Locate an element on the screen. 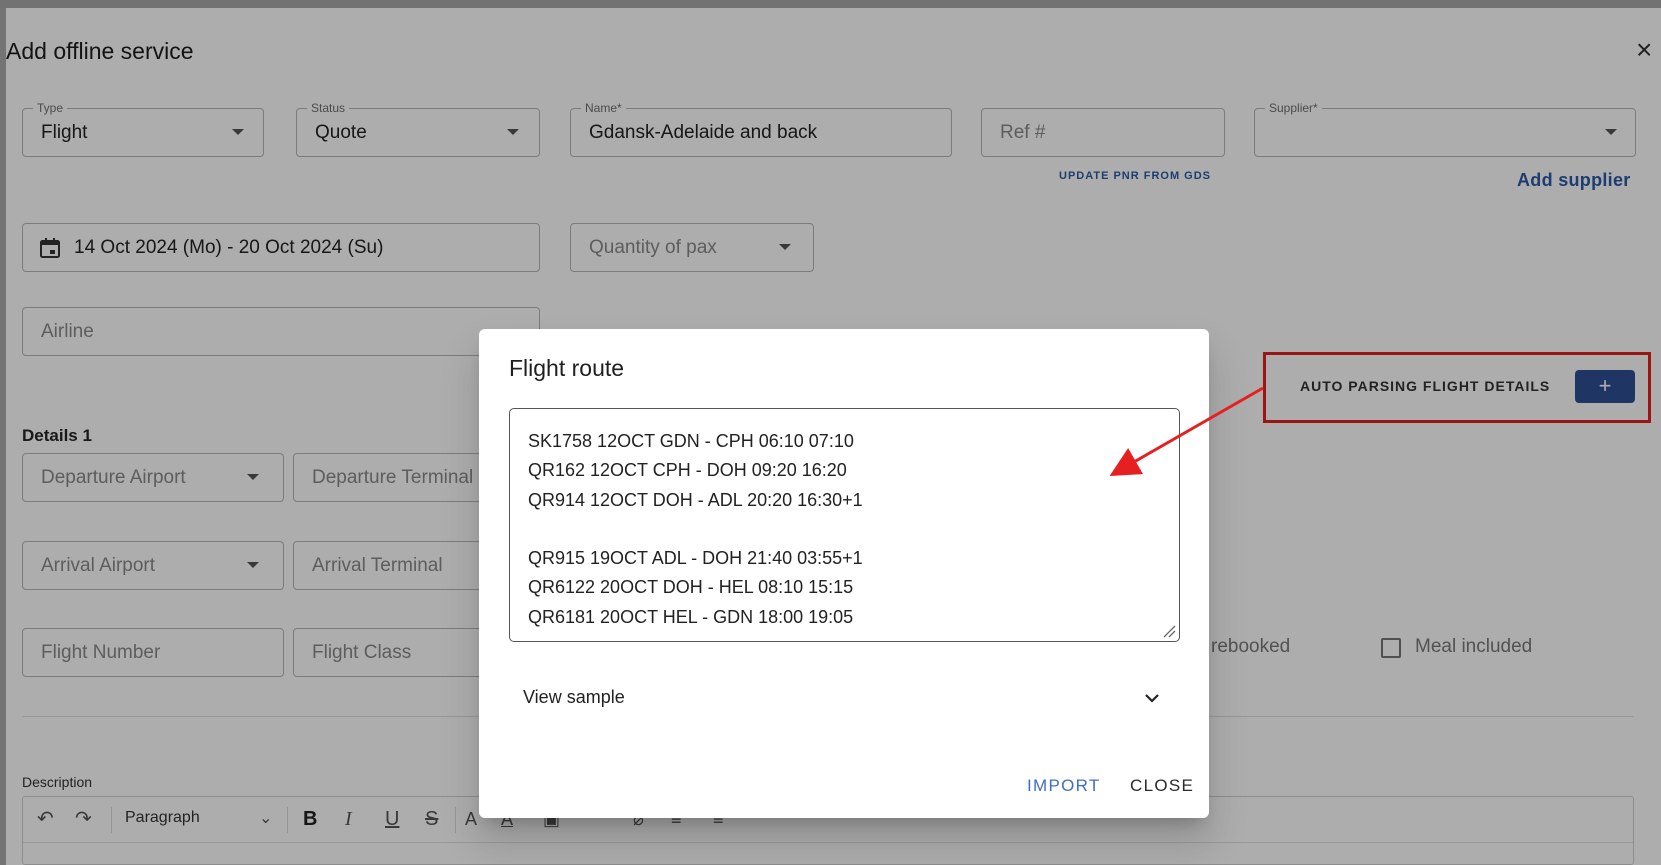 The height and width of the screenshot is (865, 1661). chevron-down-icon is located at coordinates (1152, 698).